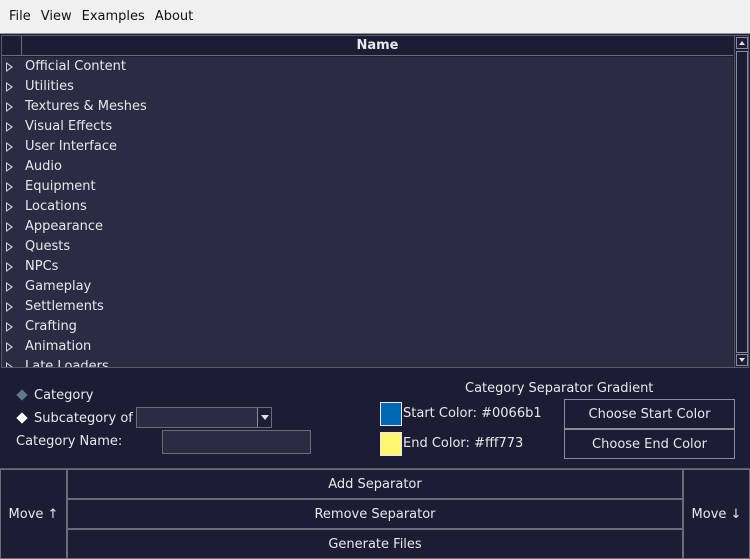 Image resolution: width=750 pixels, height=559 pixels. What do you see at coordinates (113, 17) in the screenshot?
I see `menu-examples: Examples` at bounding box center [113, 17].